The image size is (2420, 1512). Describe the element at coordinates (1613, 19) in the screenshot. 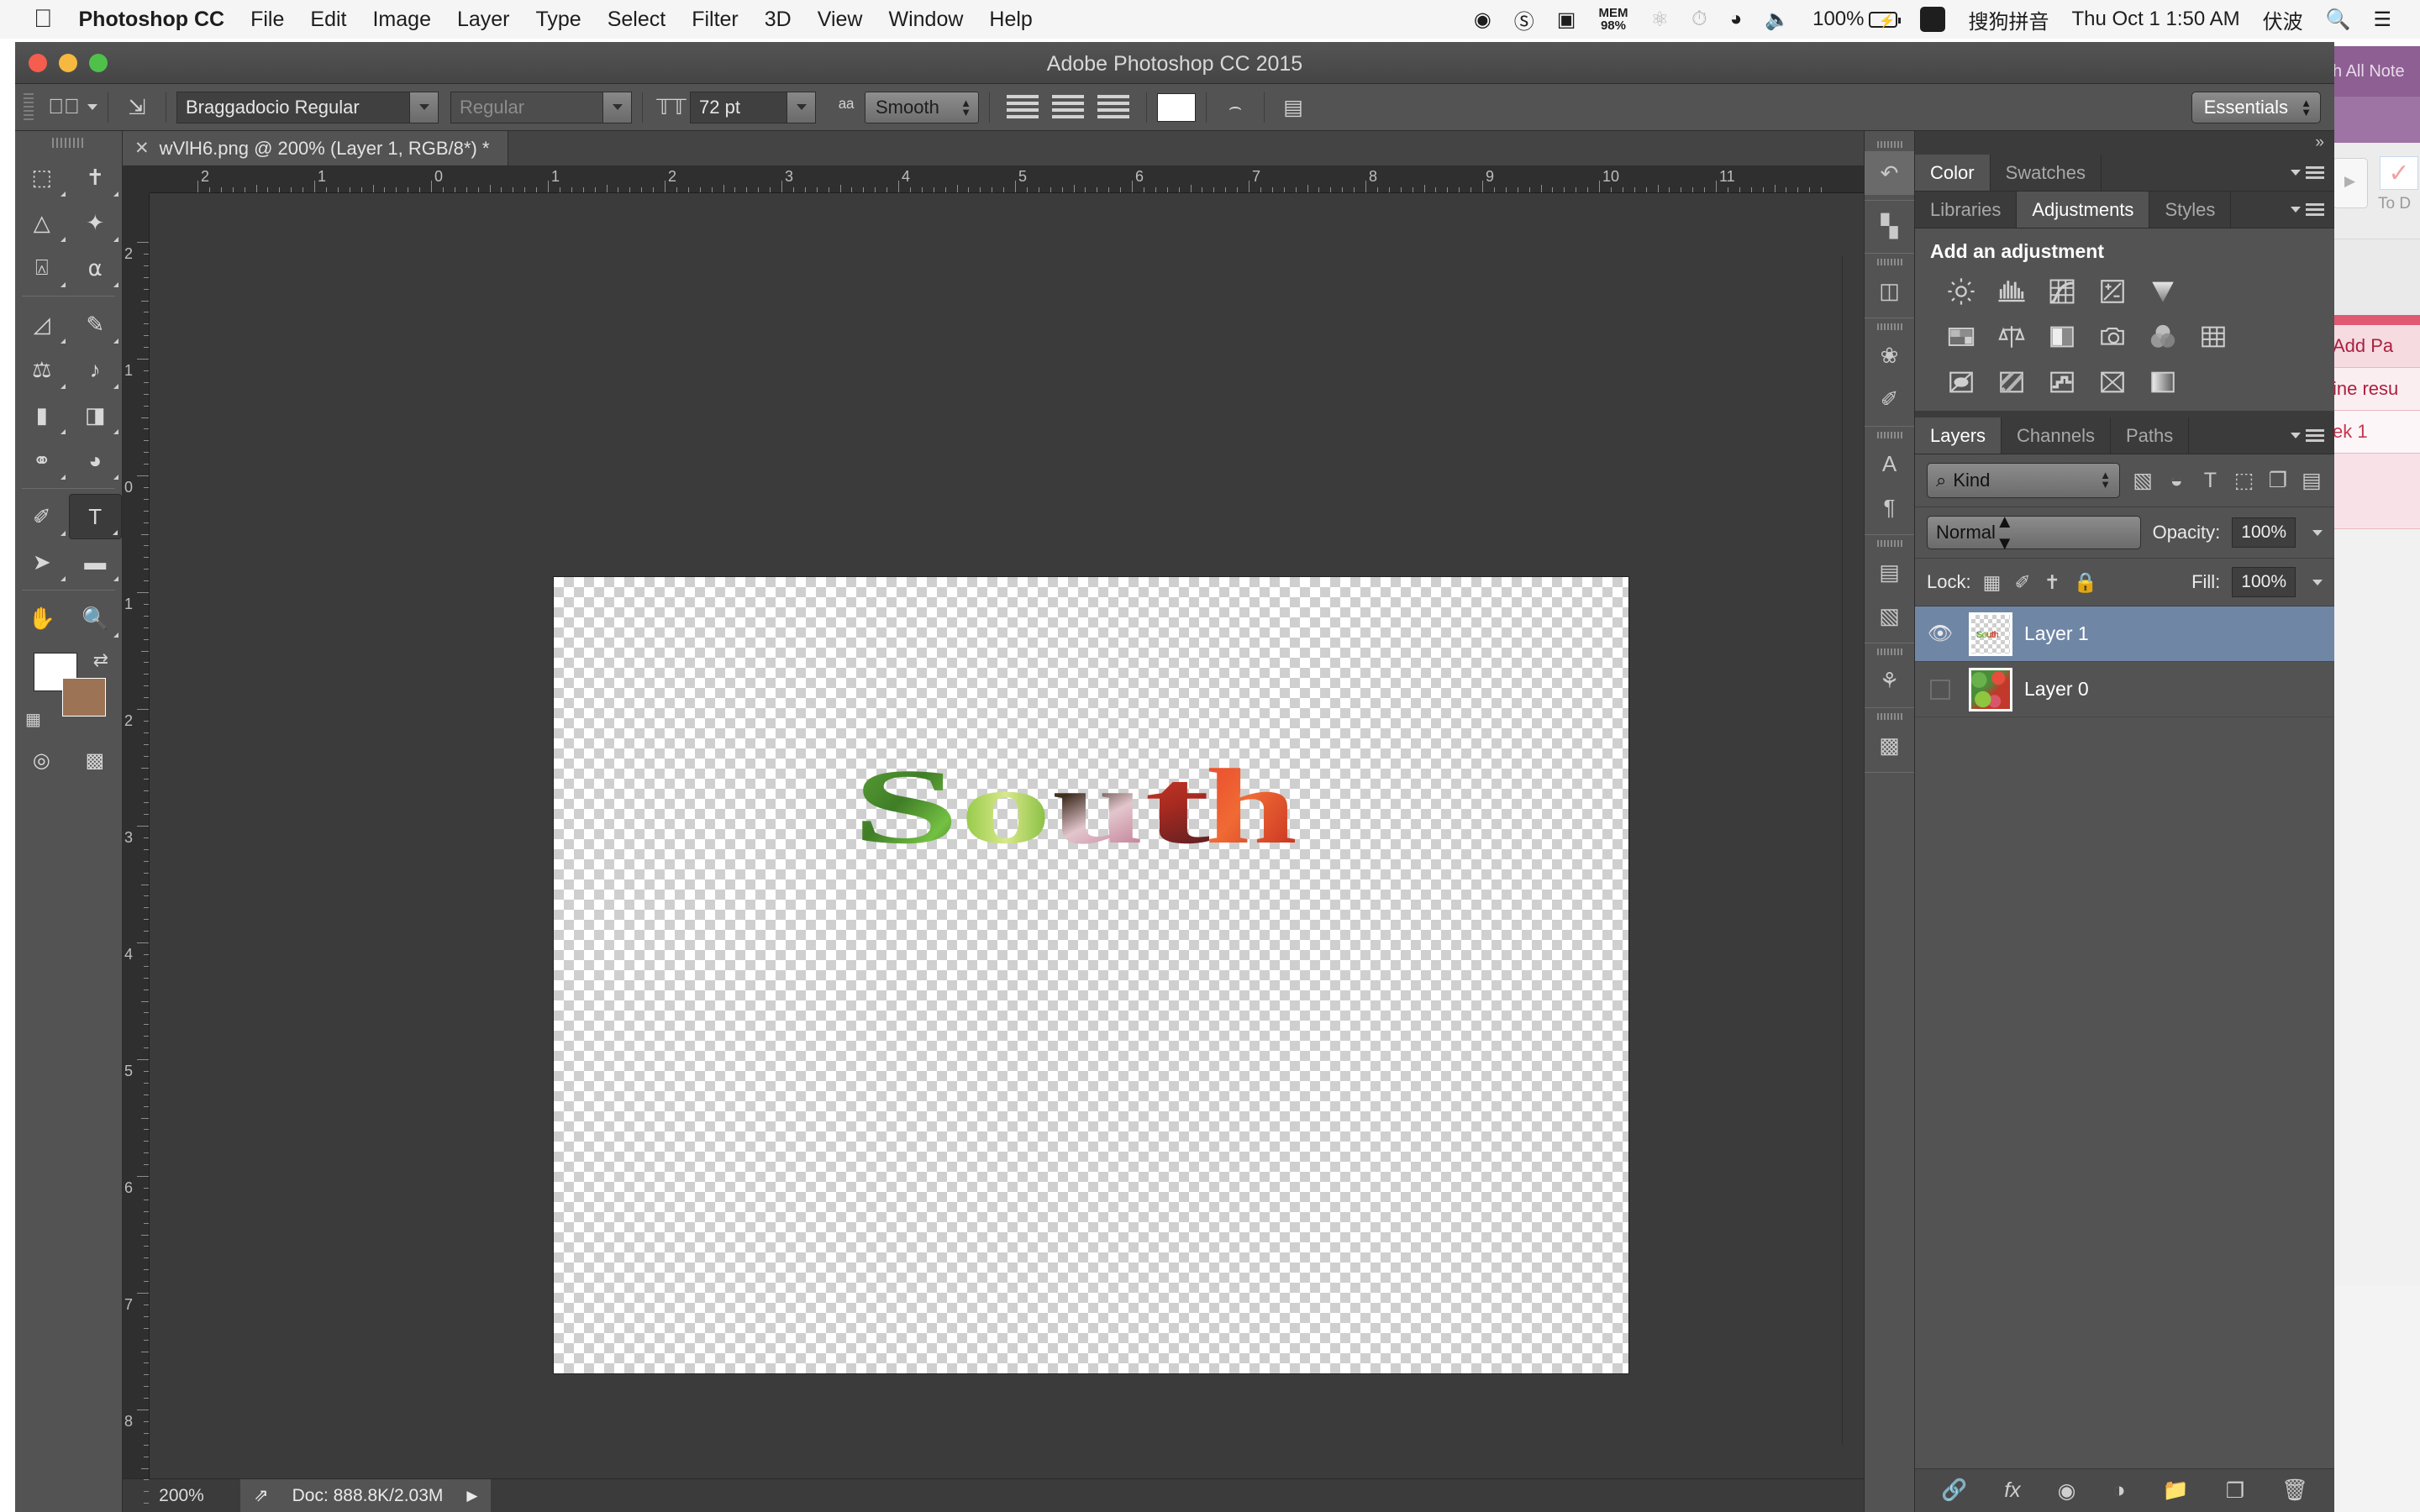

I see `memory-indicator: MEM 98%` at that location.